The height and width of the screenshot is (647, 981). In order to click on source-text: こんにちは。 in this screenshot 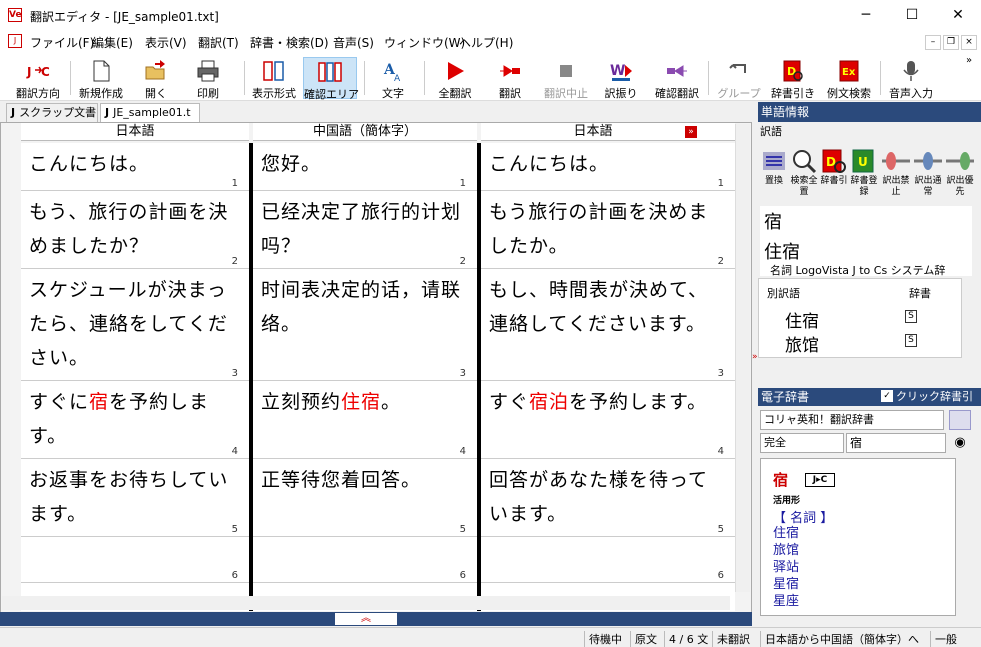, I will do `click(89, 164)`.